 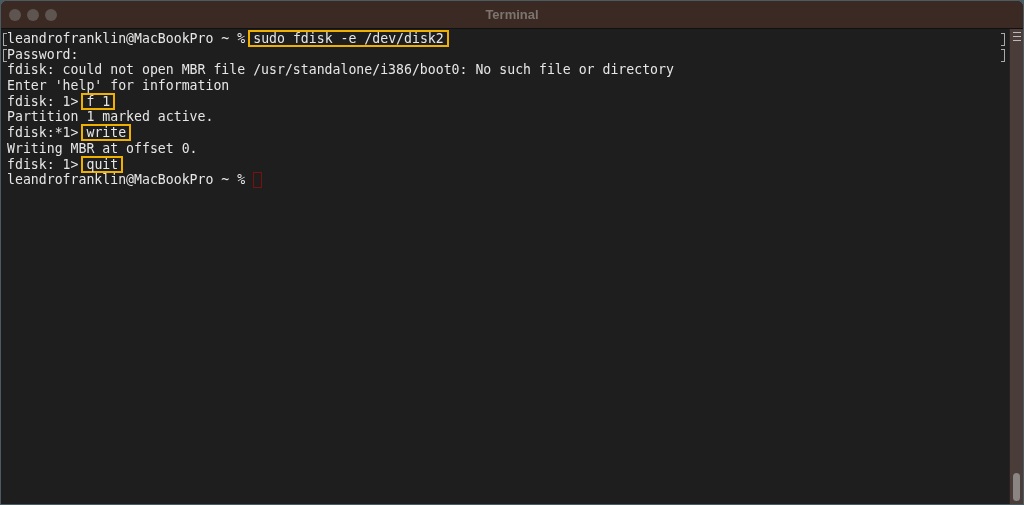 What do you see at coordinates (1016, 36) in the screenshot?
I see `menu-icon` at bounding box center [1016, 36].